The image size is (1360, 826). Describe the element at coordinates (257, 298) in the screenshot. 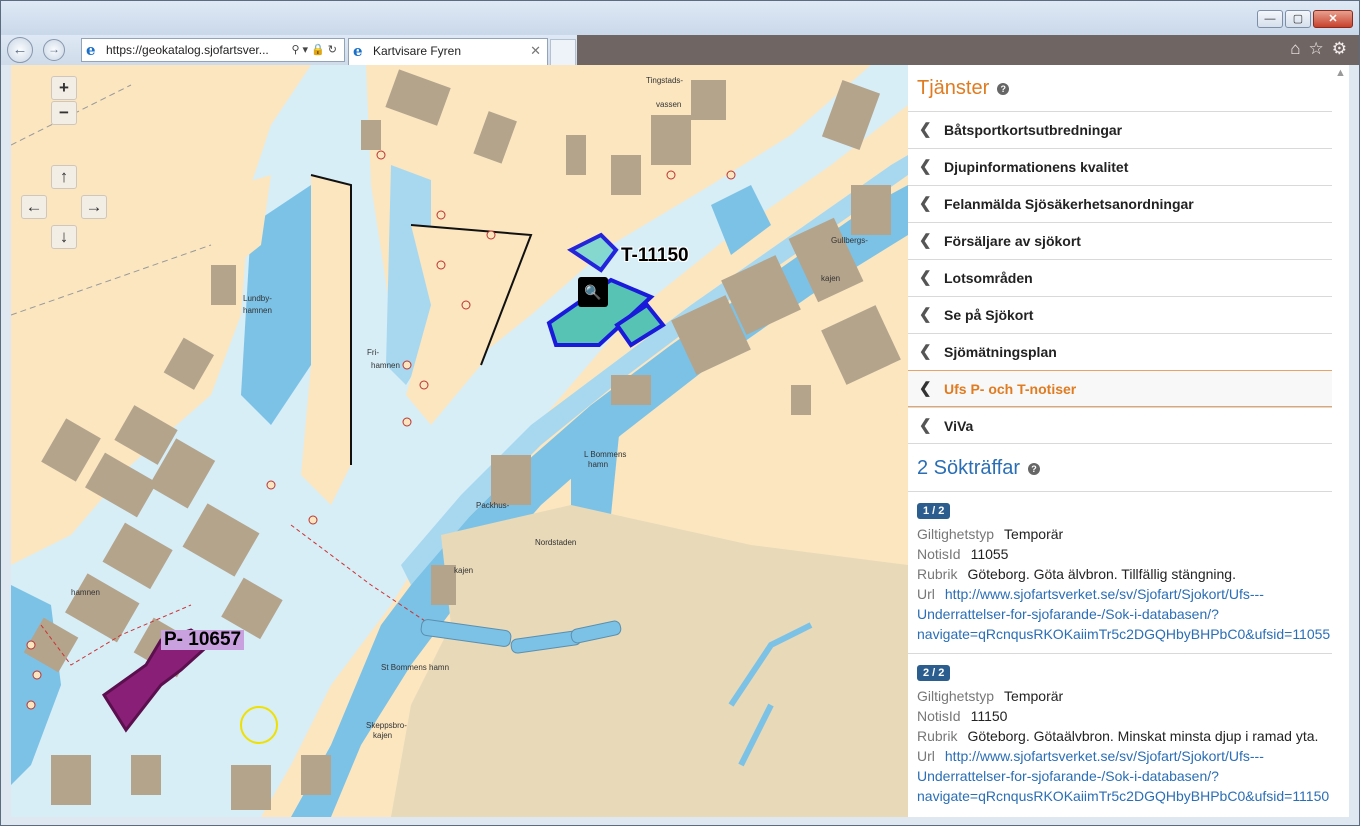

I see `map-place-lundbyhamnen: Lundby-` at that location.